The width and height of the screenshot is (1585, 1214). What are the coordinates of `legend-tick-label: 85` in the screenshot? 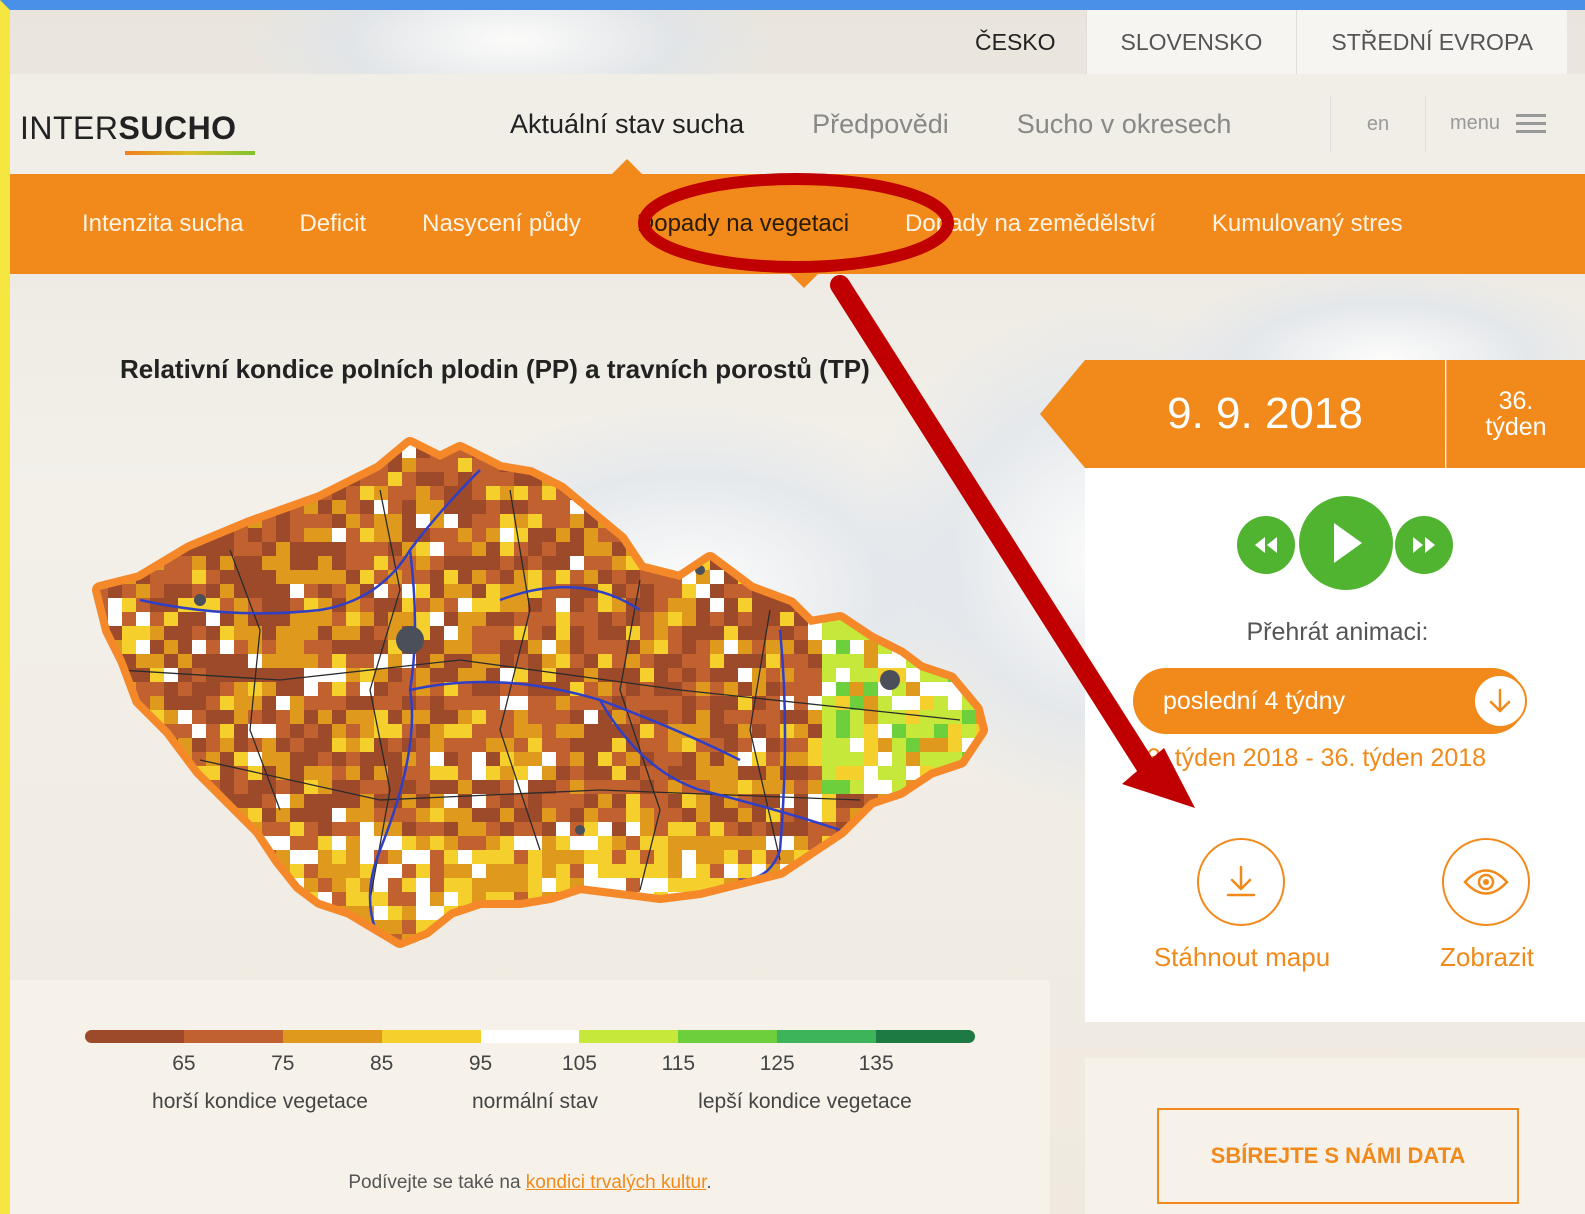 It's located at (381, 1063).